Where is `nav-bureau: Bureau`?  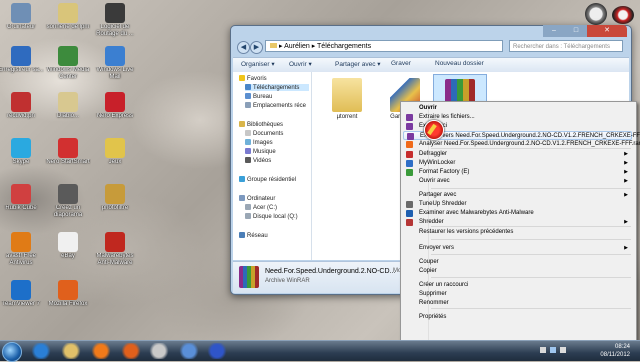
nav-bureau: Bureau is located at coordinates (258, 96).